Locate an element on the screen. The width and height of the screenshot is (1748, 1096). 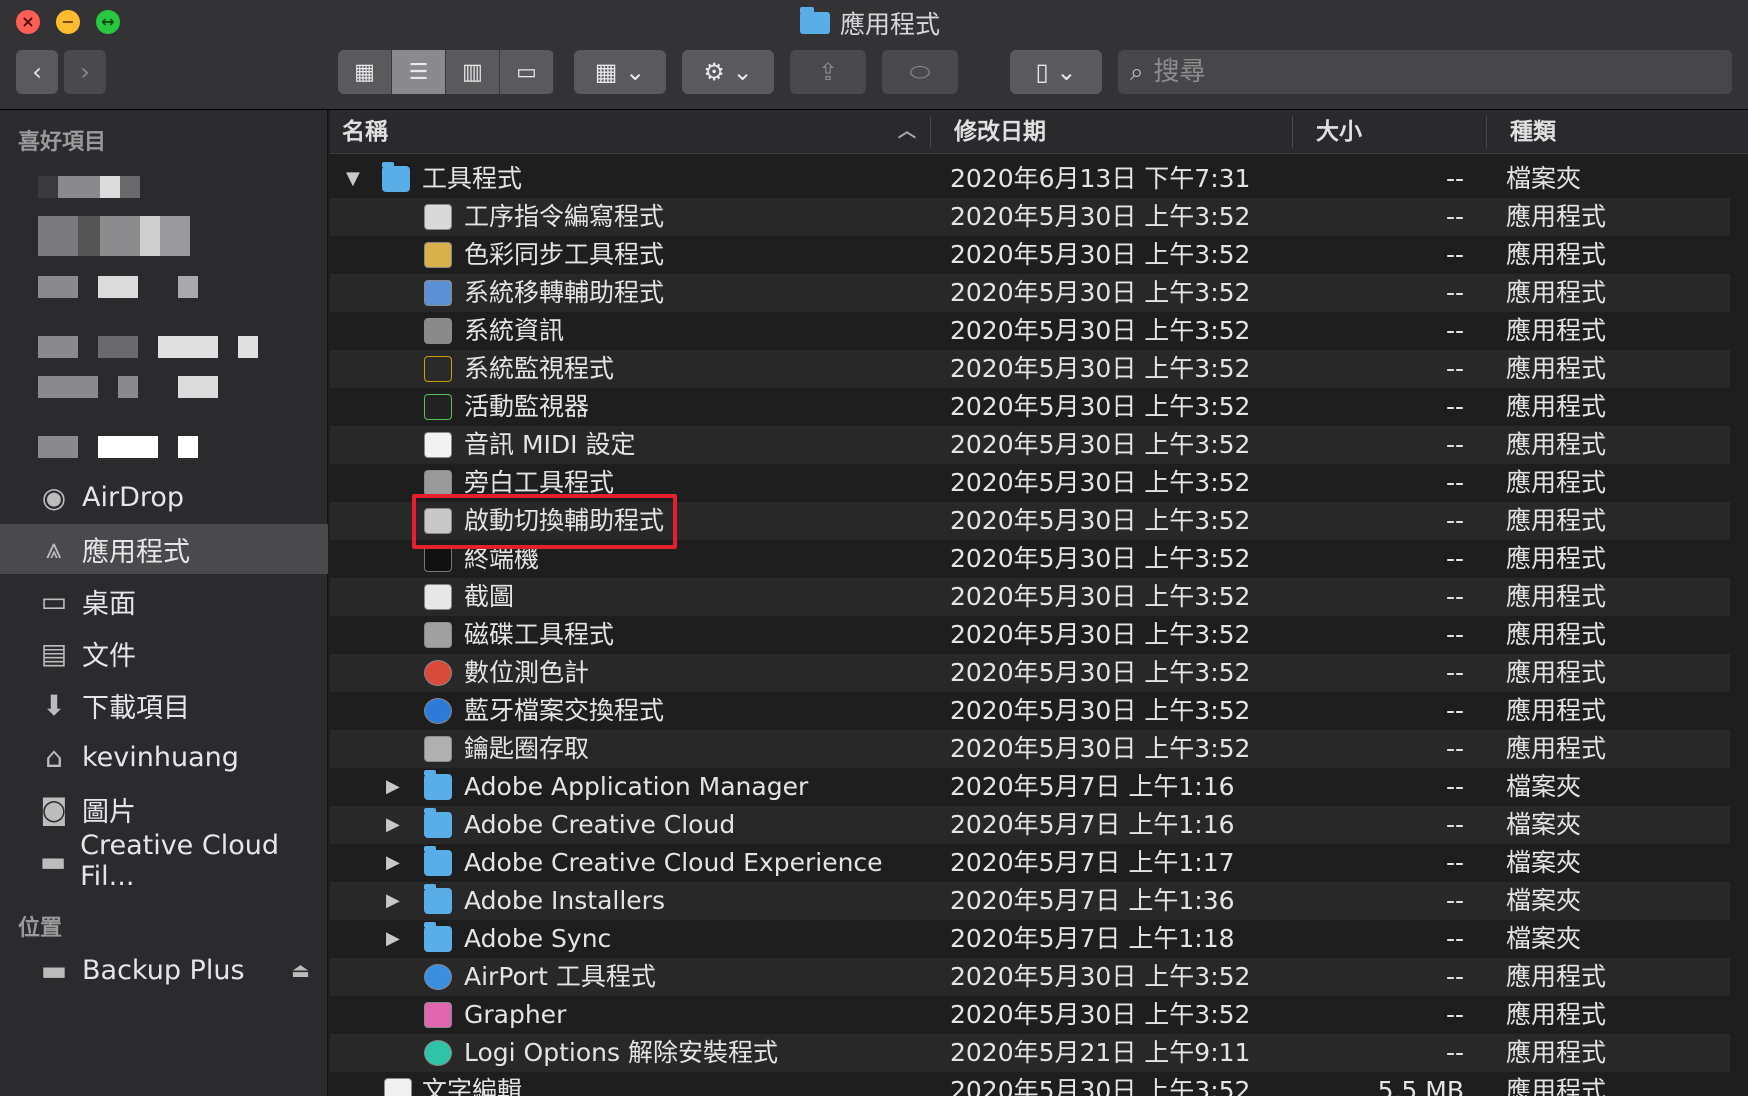
table-row: 工序指令編寫程式 2020年5月30日 上午3:52 -- 應用程式 is located at coordinates (1030, 217).